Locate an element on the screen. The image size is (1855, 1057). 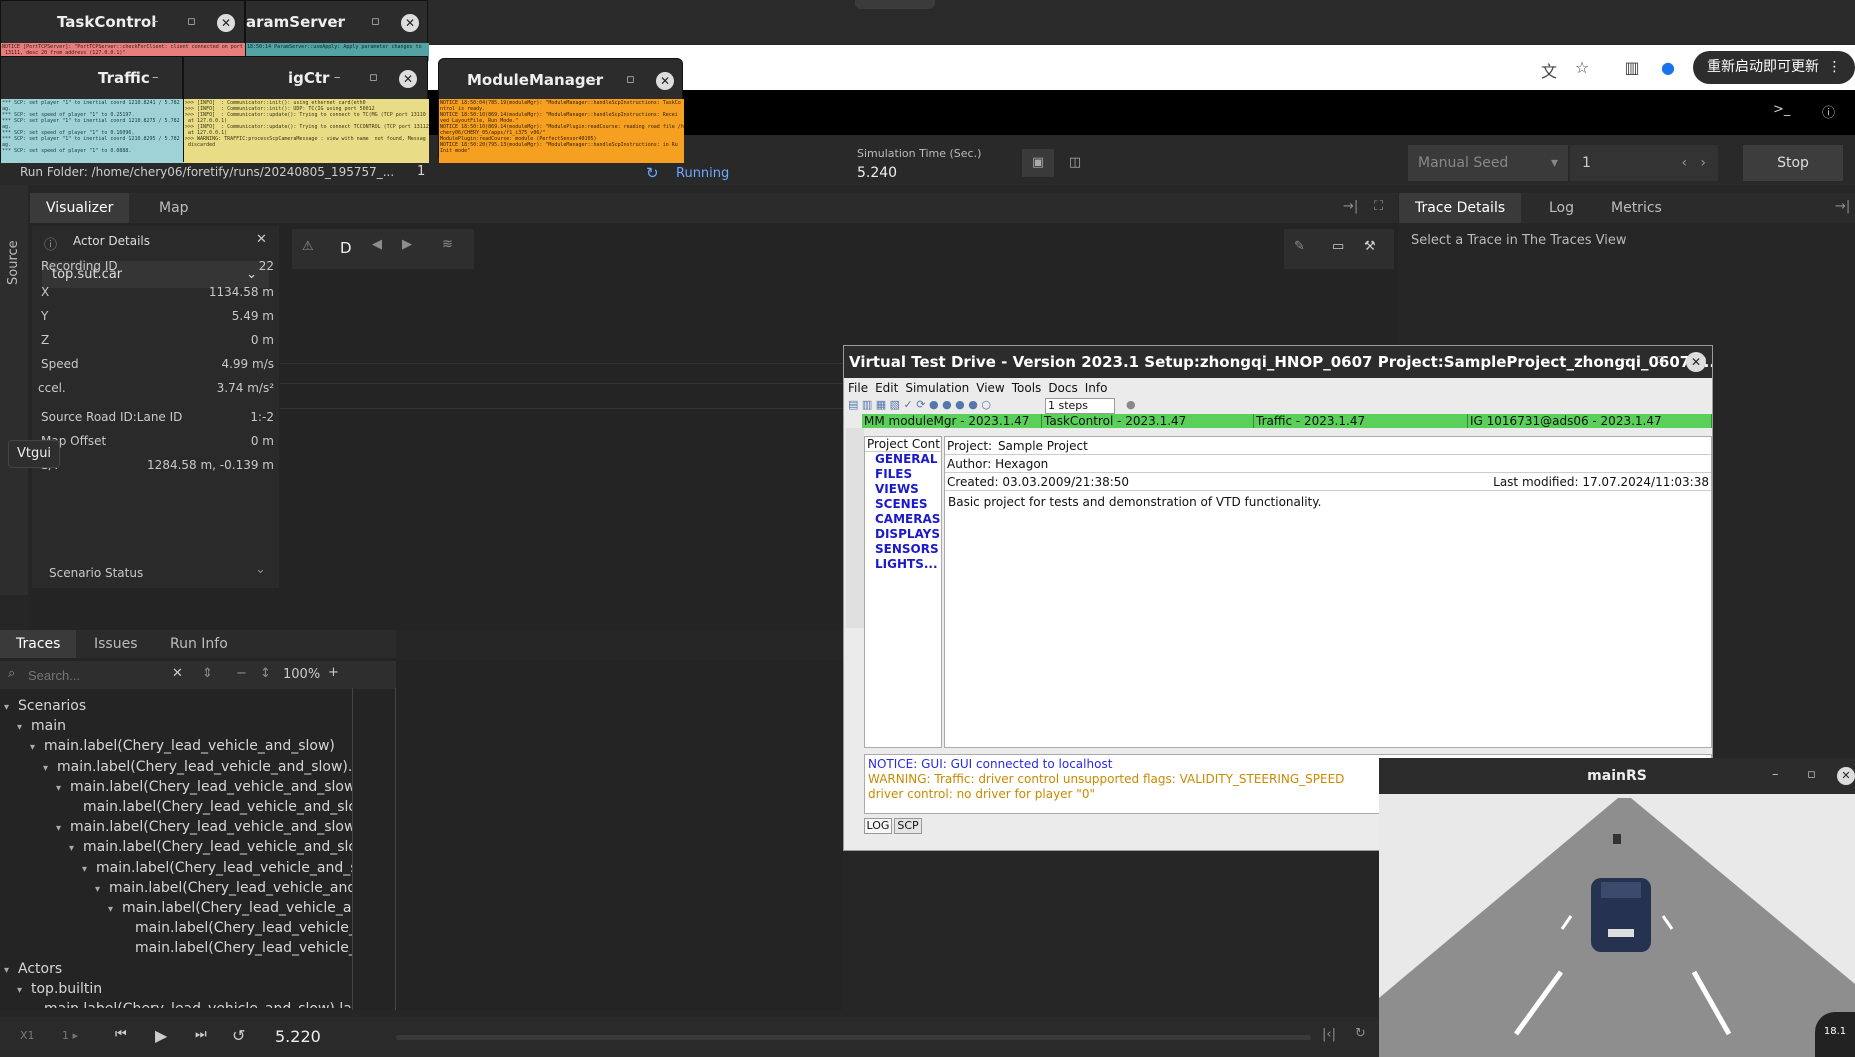
skip-forward-icon: ⏭ is located at coordinates (201, 1034).